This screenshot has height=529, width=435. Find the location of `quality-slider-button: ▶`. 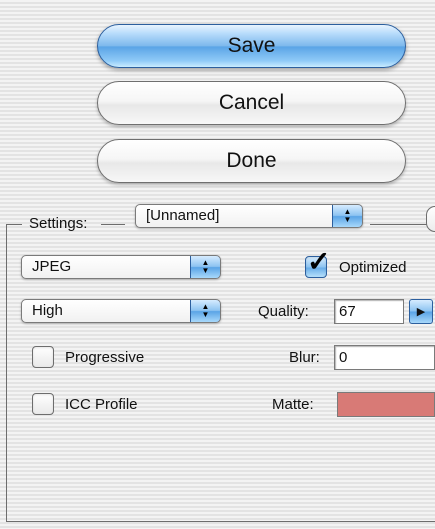

quality-slider-button: ▶ is located at coordinates (421, 311).